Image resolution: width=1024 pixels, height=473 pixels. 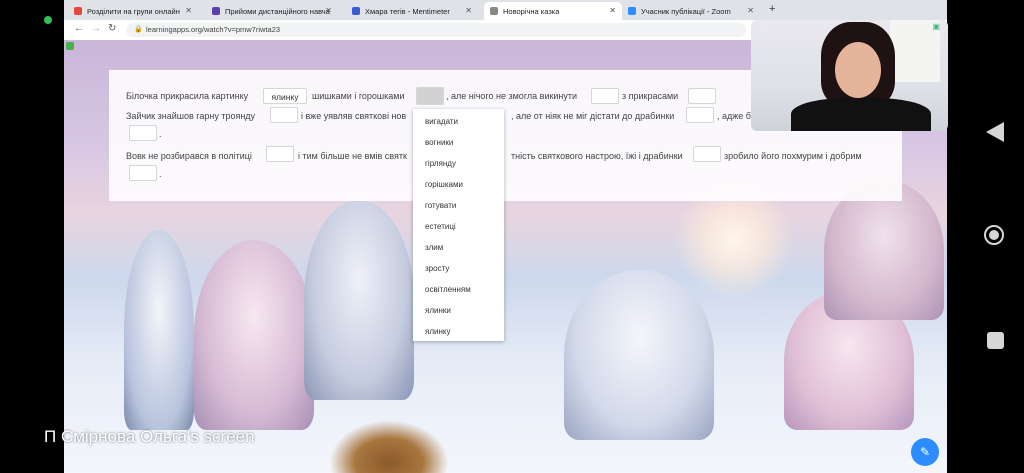 What do you see at coordinates (593, 116) in the screenshot?
I see `sentence-text: , але от ніяк не міг дістати до драбинки` at bounding box center [593, 116].